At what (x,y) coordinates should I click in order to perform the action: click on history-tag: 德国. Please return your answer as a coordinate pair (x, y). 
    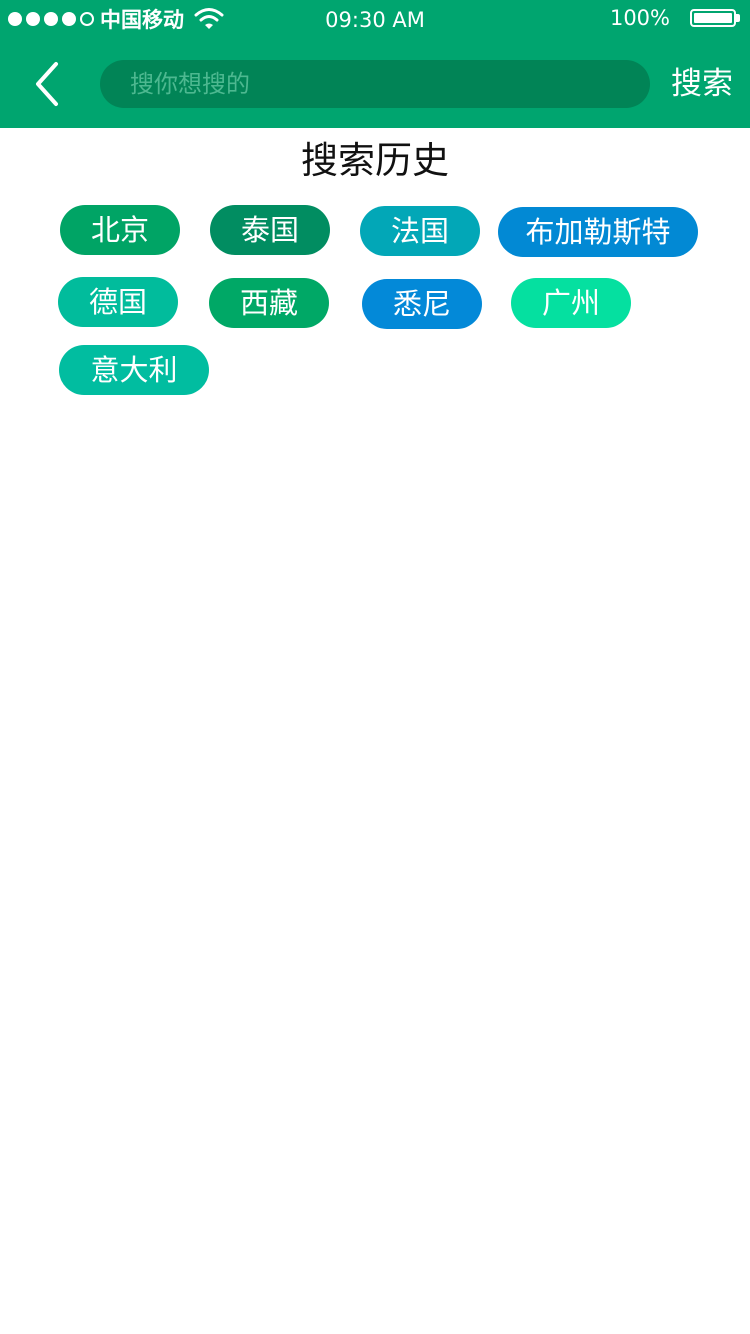
    Looking at the image, I should click on (118, 302).